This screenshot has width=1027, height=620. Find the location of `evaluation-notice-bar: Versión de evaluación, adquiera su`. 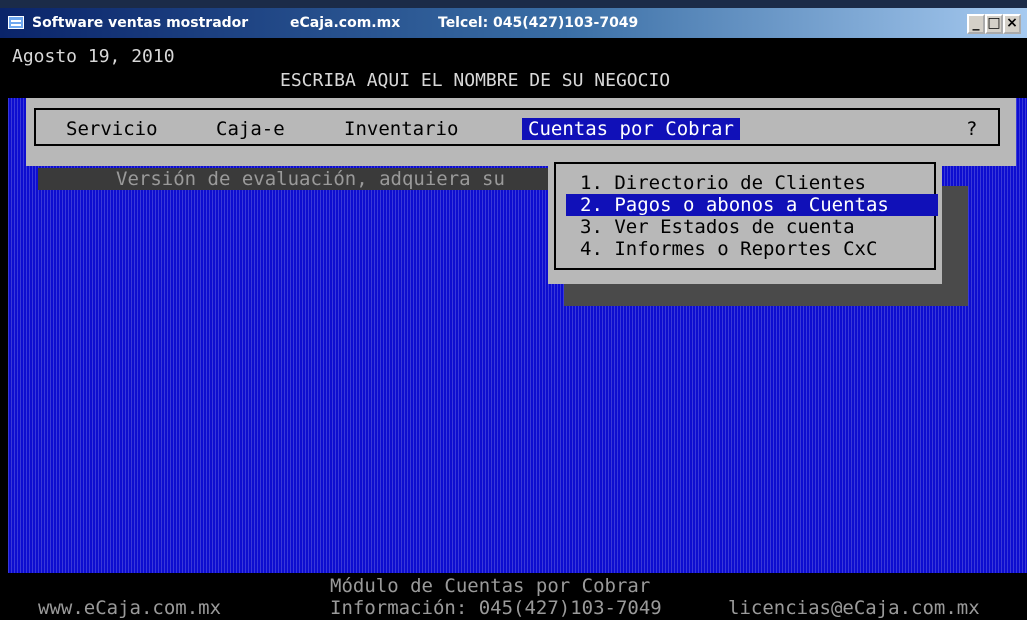

evaluation-notice-bar: Versión de evaluación, adquiera su is located at coordinates (298, 179).